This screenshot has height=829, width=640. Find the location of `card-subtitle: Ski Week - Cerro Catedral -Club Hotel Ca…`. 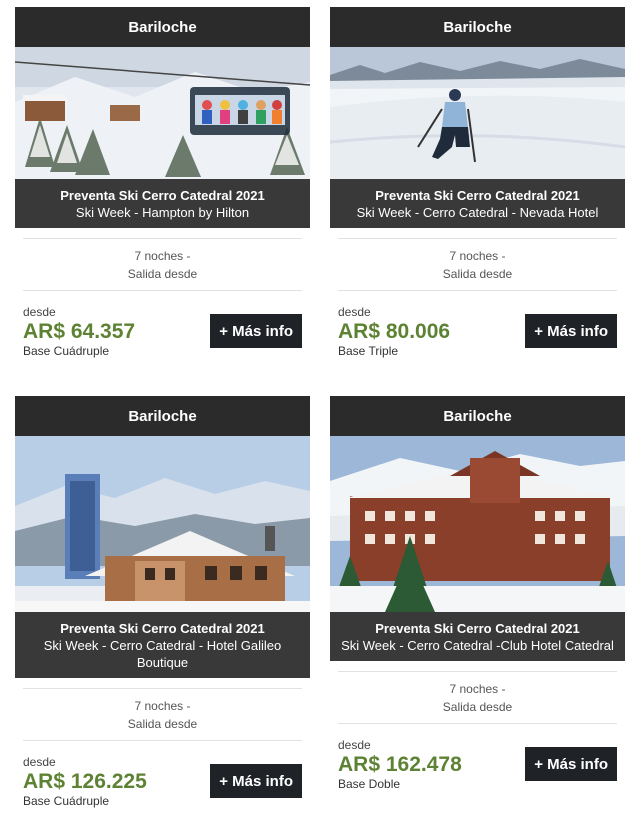

card-subtitle: Ski Week - Cerro Catedral -Club Hotel Ca… is located at coordinates (477, 645).